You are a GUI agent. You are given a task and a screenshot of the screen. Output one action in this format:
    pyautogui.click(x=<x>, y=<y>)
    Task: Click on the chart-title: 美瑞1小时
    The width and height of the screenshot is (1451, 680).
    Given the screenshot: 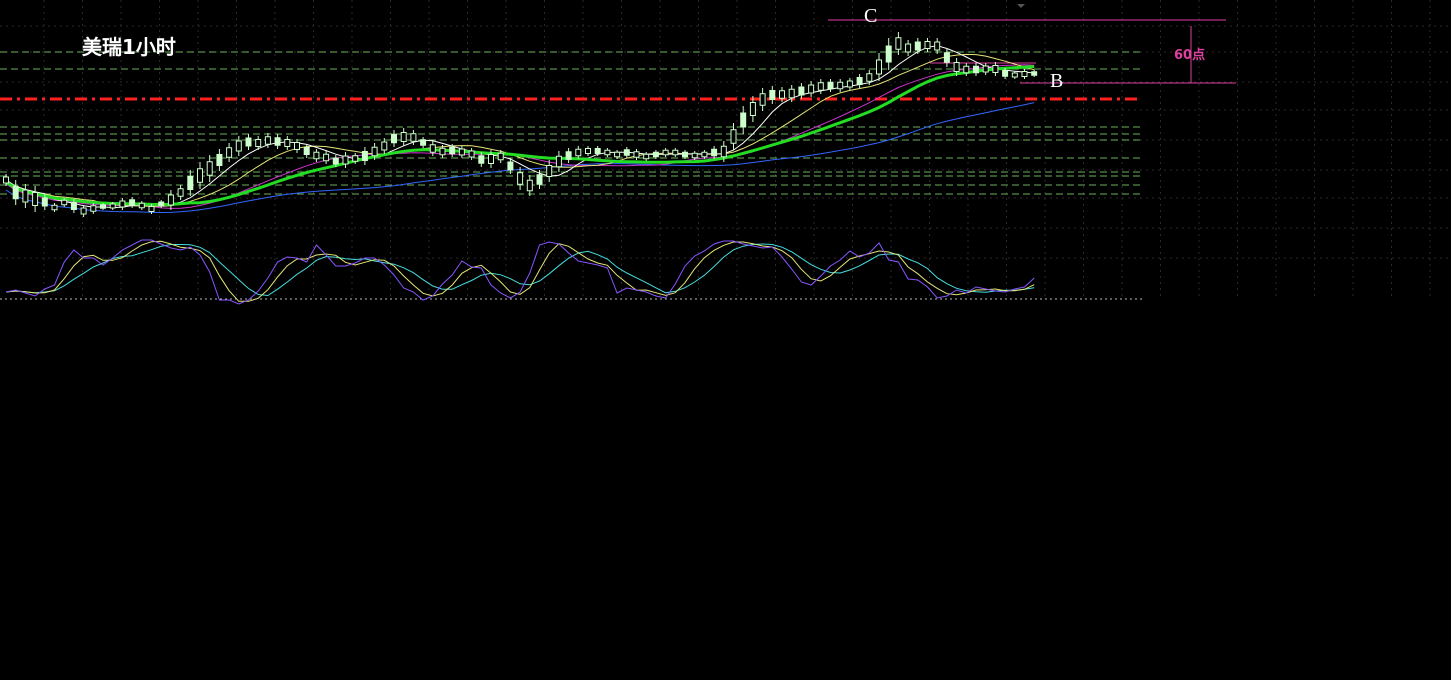 What is the action you would take?
    pyautogui.click(x=129, y=47)
    